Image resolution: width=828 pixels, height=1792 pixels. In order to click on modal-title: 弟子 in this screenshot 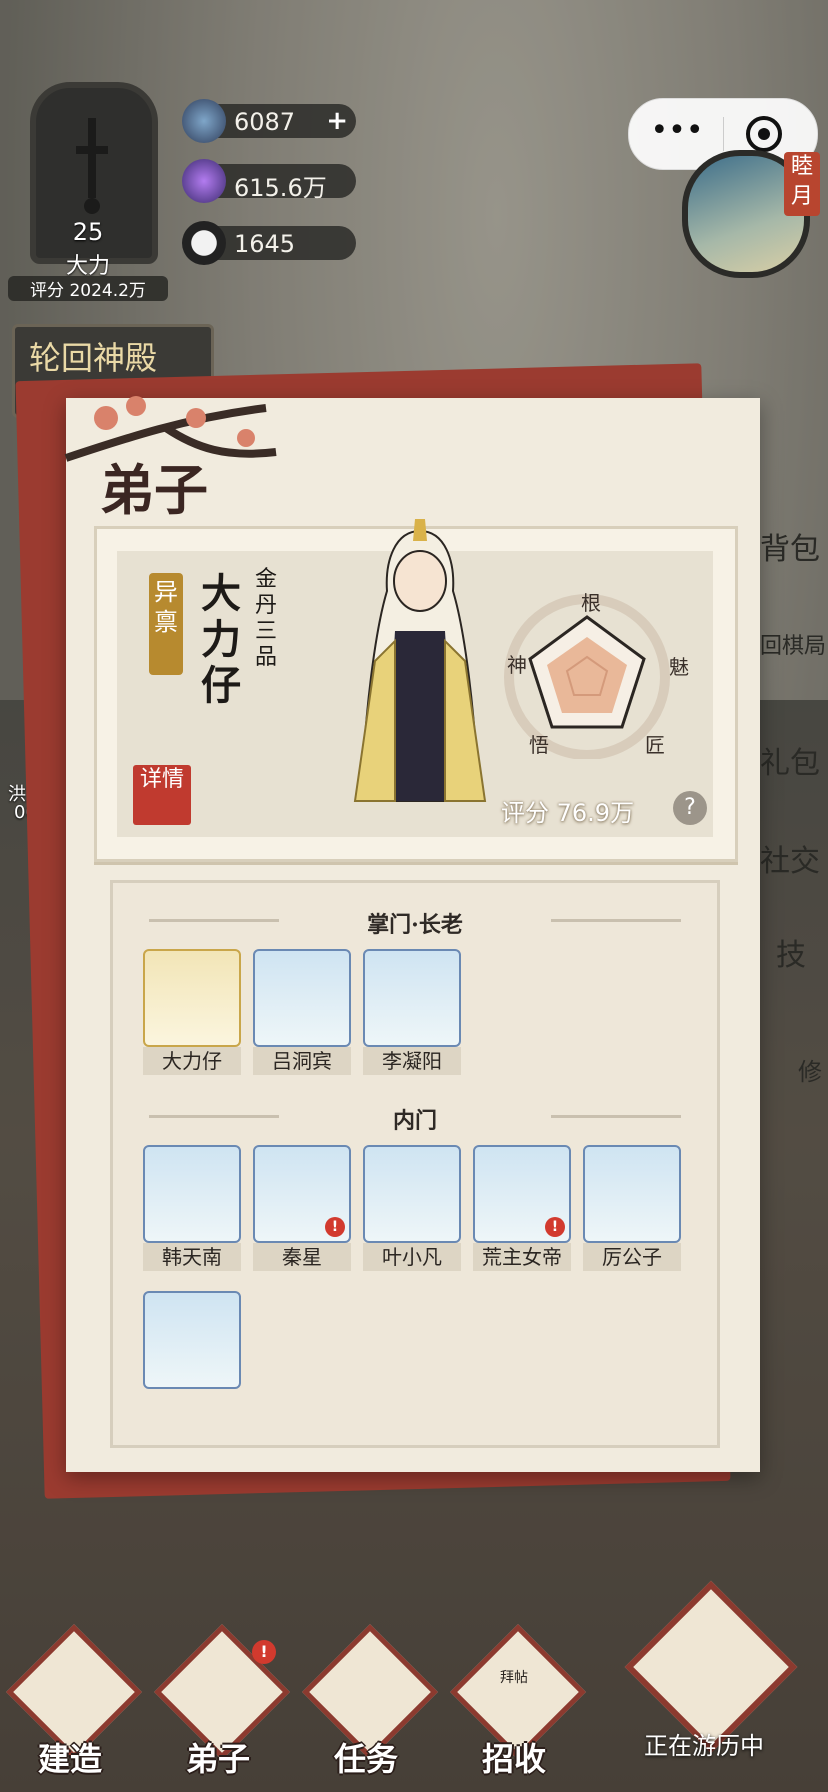, I will do `click(154, 490)`.